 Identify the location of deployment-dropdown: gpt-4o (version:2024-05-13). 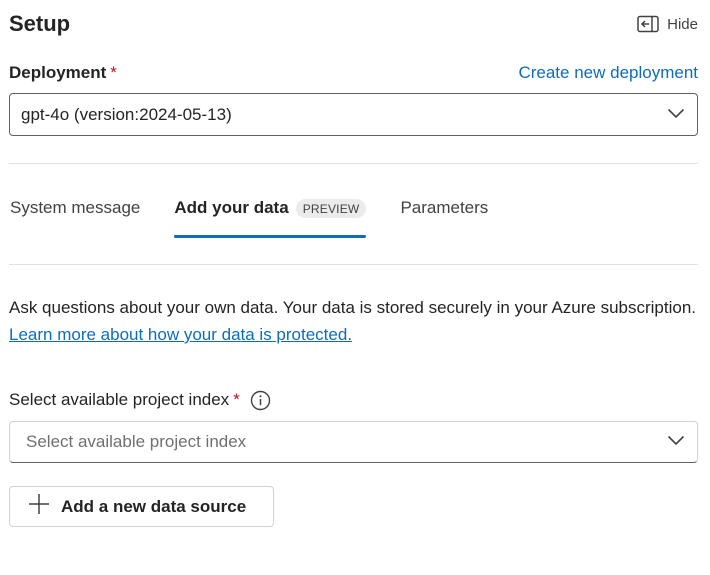
(353, 114).